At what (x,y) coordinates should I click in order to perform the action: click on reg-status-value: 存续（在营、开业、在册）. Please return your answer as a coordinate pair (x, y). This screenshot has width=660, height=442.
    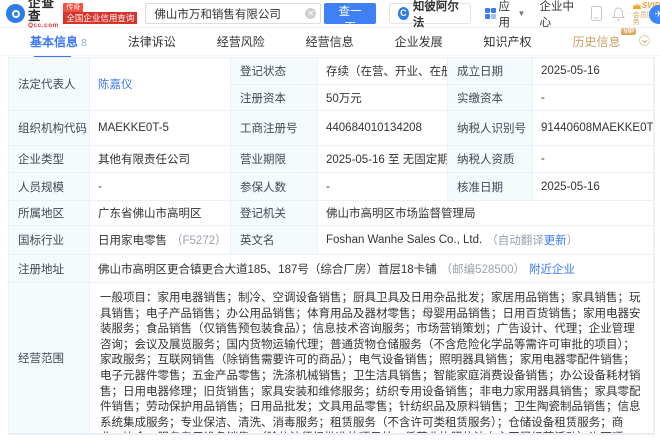
    Looking at the image, I should click on (383, 71).